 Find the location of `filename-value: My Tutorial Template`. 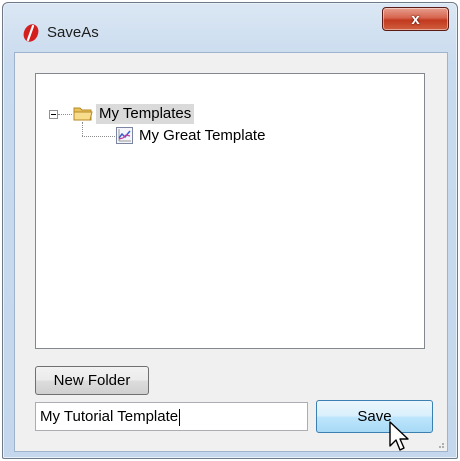

filename-value: My Tutorial Template is located at coordinates (109, 416).